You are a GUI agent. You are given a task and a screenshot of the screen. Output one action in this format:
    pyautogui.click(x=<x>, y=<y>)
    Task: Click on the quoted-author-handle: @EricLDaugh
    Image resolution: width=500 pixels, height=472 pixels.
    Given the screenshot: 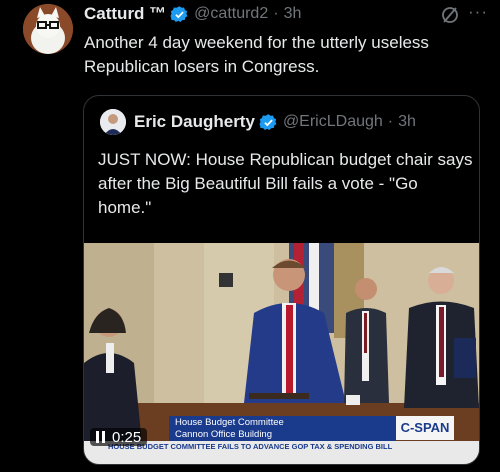 What is the action you would take?
    pyautogui.click(x=332, y=121)
    